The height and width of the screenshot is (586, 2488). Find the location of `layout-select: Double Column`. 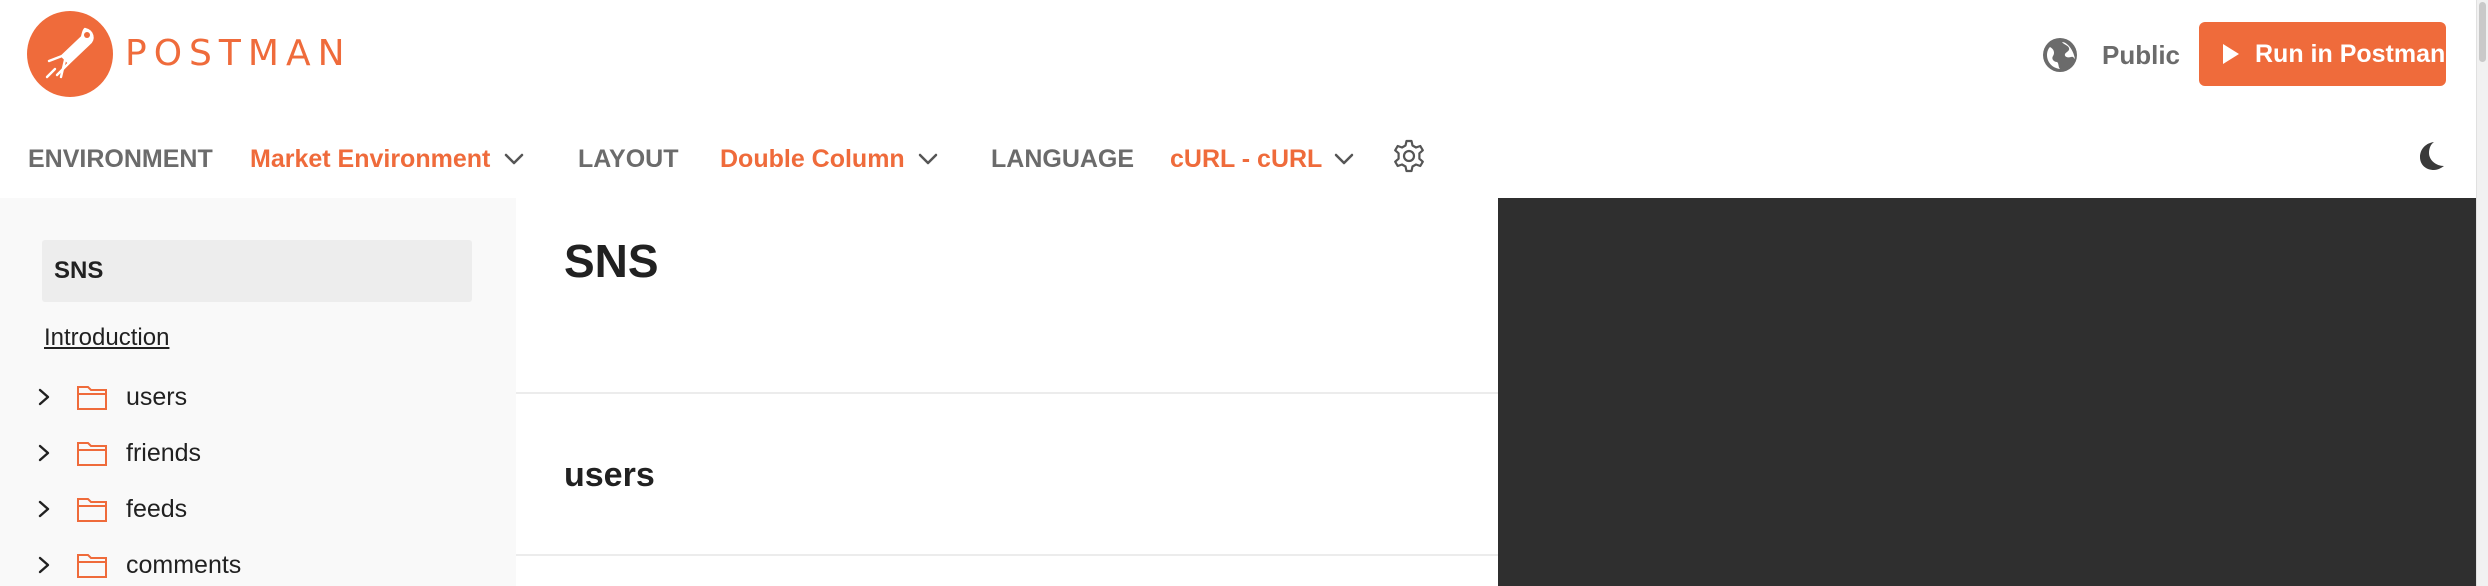

layout-select: Double Column is located at coordinates (812, 159).